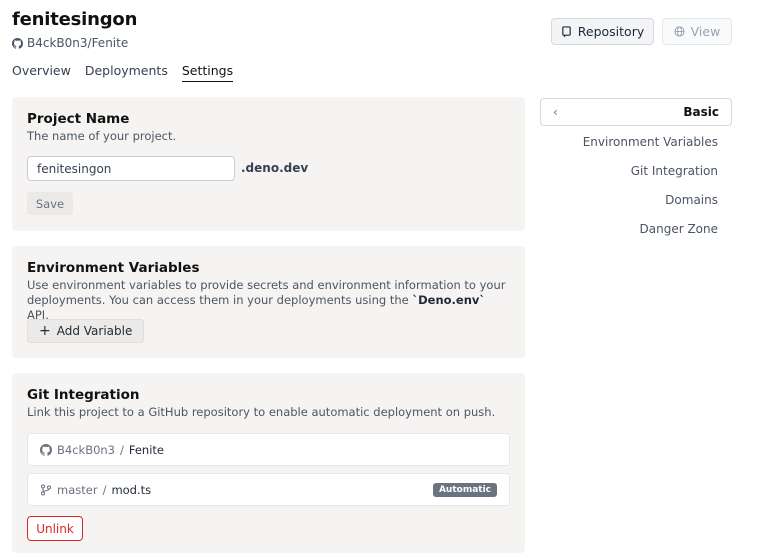 This screenshot has height=553, width=757. I want to click on branch-row: master / mod.ts Automatic, so click(268, 489).